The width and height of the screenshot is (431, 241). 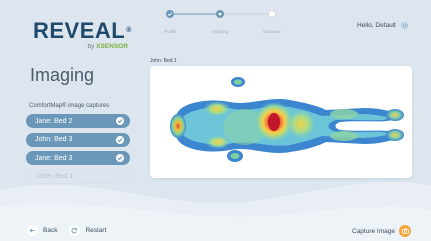 What do you see at coordinates (54, 158) in the screenshot?
I see `capture-item-label: Jane: Bed 3` at bounding box center [54, 158].